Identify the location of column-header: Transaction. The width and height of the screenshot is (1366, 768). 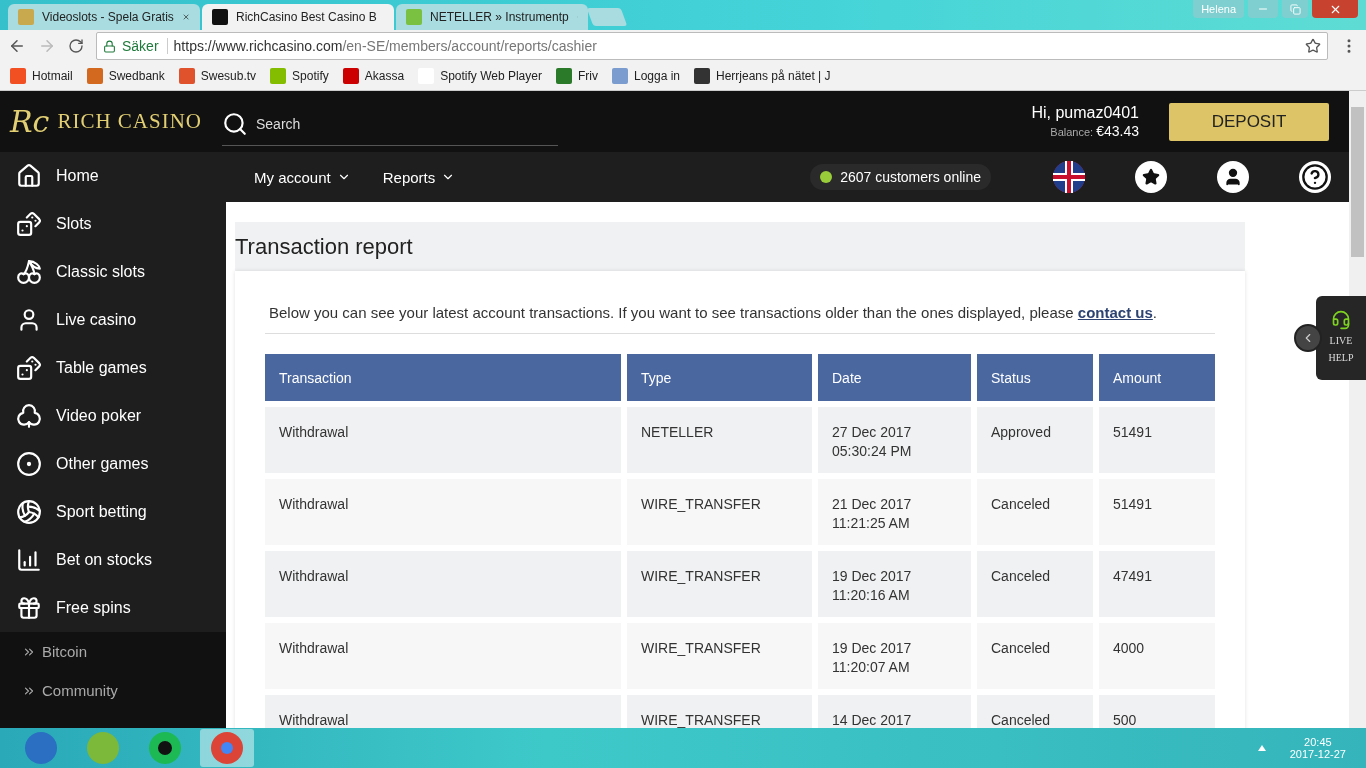
(443, 377).